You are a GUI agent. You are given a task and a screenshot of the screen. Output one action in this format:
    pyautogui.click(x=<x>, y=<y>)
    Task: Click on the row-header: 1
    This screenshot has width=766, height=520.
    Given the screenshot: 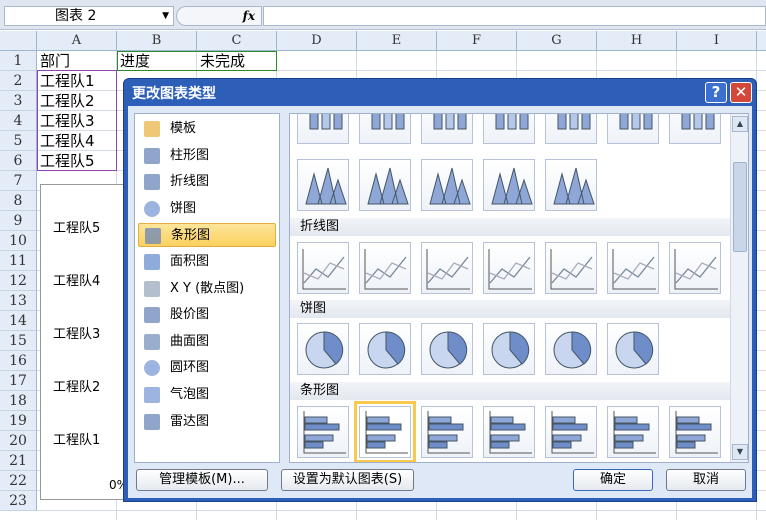 What is the action you would take?
    pyautogui.click(x=18, y=61)
    